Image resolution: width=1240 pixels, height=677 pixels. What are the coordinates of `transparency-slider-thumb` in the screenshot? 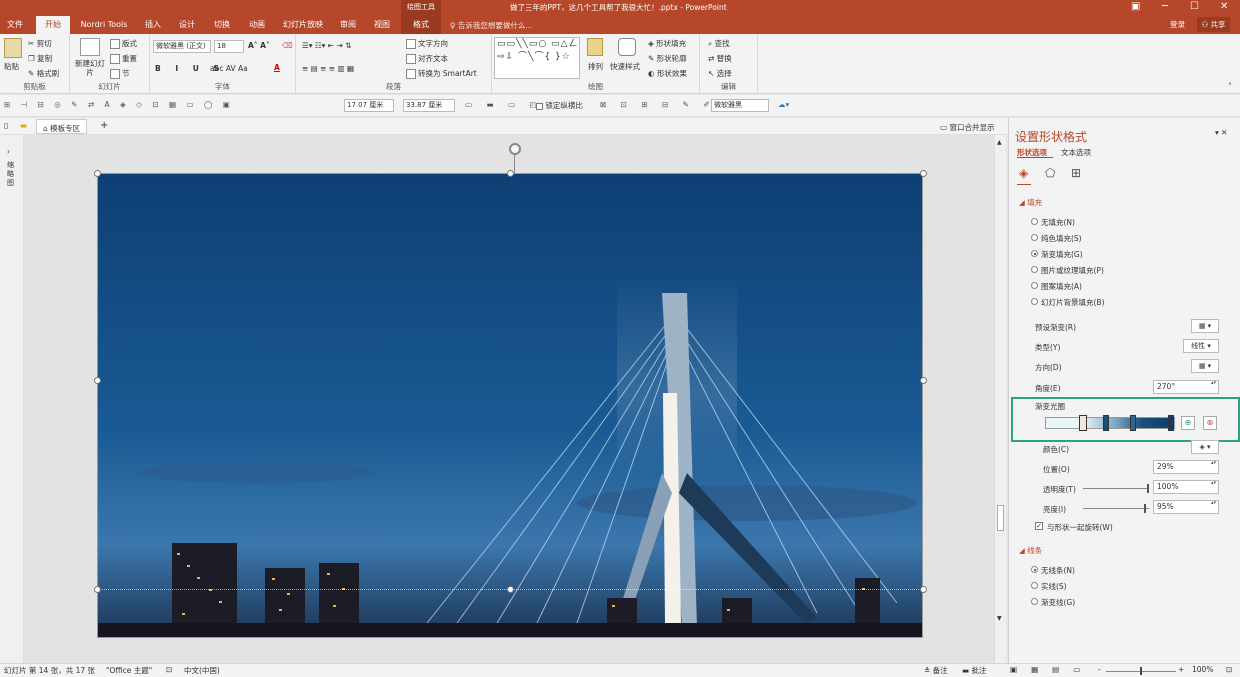 It's located at (1148, 488).